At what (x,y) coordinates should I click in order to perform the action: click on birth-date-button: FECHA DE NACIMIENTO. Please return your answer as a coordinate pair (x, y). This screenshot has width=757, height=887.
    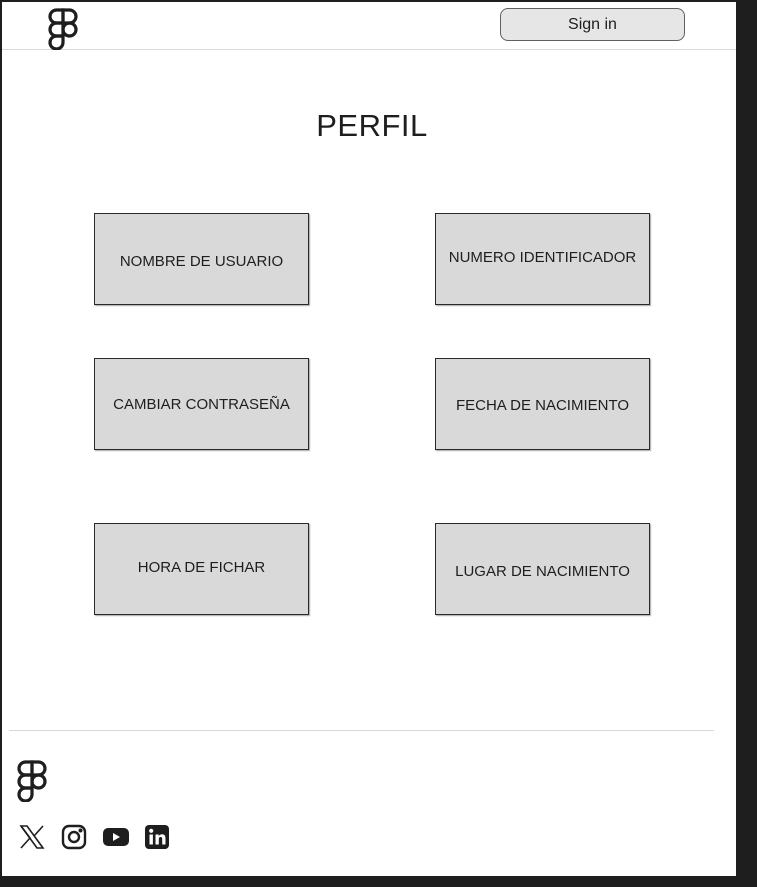
    Looking at the image, I should click on (542, 404).